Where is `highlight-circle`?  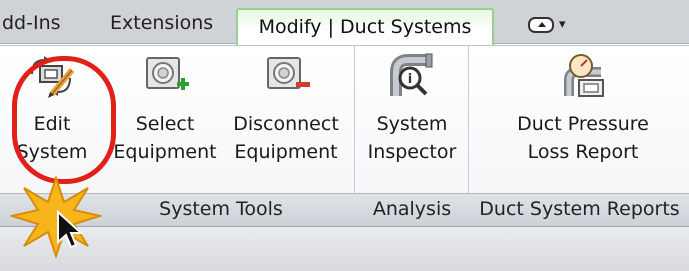
highlight-circle is located at coordinates (64, 120).